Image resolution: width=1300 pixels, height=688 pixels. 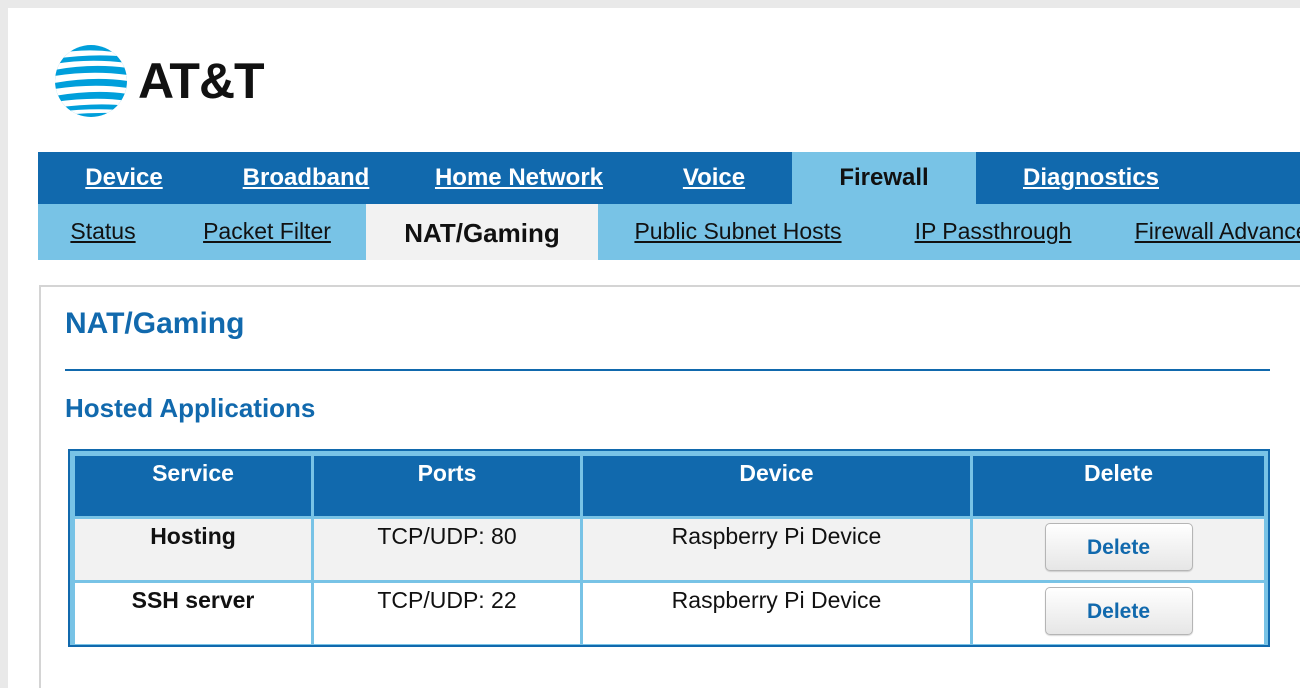 What do you see at coordinates (190, 408) in the screenshot?
I see `section-title: Hosted Applications` at bounding box center [190, 408].